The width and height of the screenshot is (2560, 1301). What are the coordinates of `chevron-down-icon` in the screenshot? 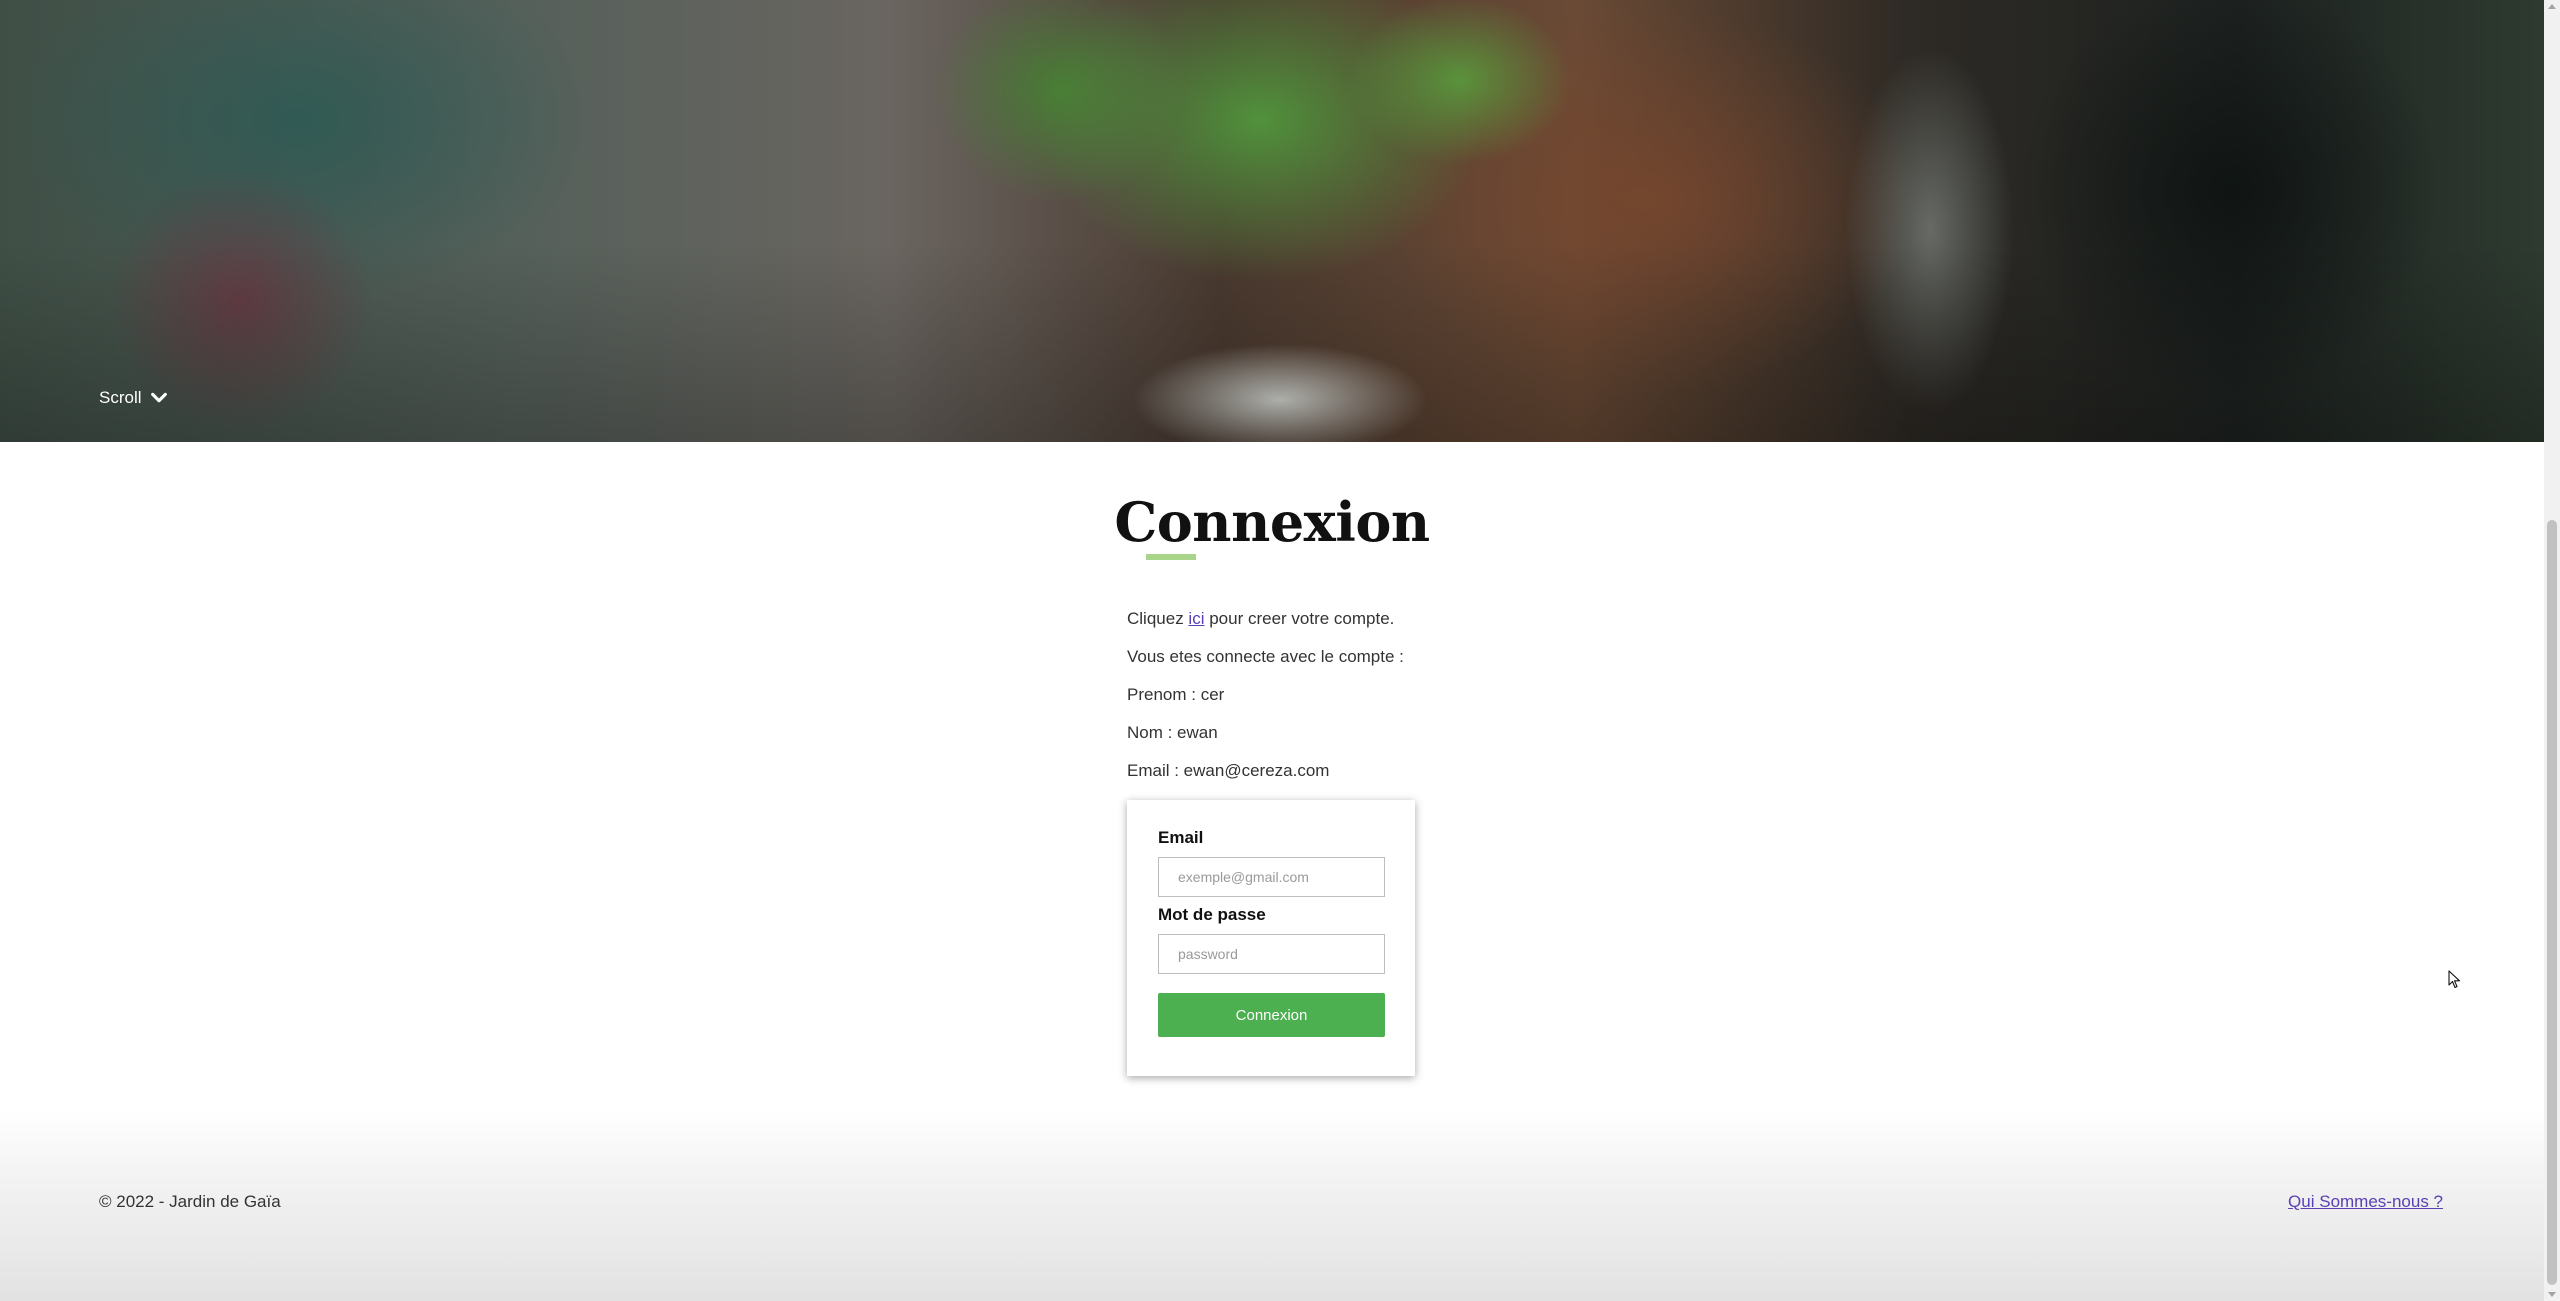 It's located at (158, 397).